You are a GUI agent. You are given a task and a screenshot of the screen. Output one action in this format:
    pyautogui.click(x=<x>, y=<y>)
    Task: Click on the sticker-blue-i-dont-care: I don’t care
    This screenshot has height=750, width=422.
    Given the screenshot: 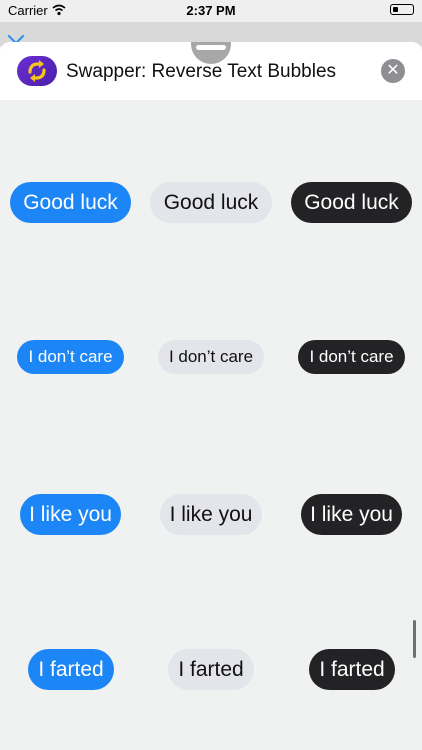 What is the action you would take?
    pyautogui.click(x=70, y=357)
    